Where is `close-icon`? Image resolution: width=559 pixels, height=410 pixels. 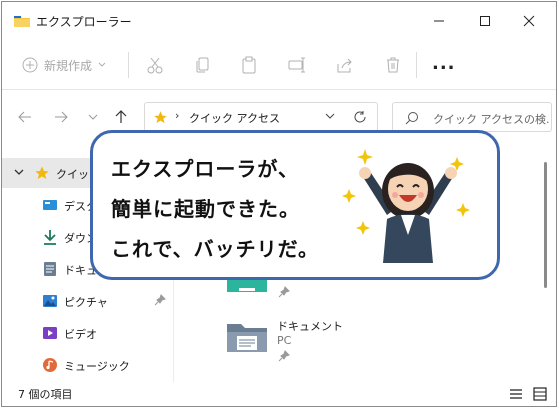
close-icon is located at coordinates (529, 21).